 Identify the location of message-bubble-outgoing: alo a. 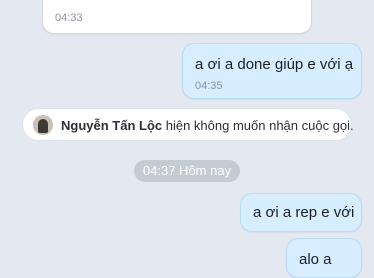
(324, 258).